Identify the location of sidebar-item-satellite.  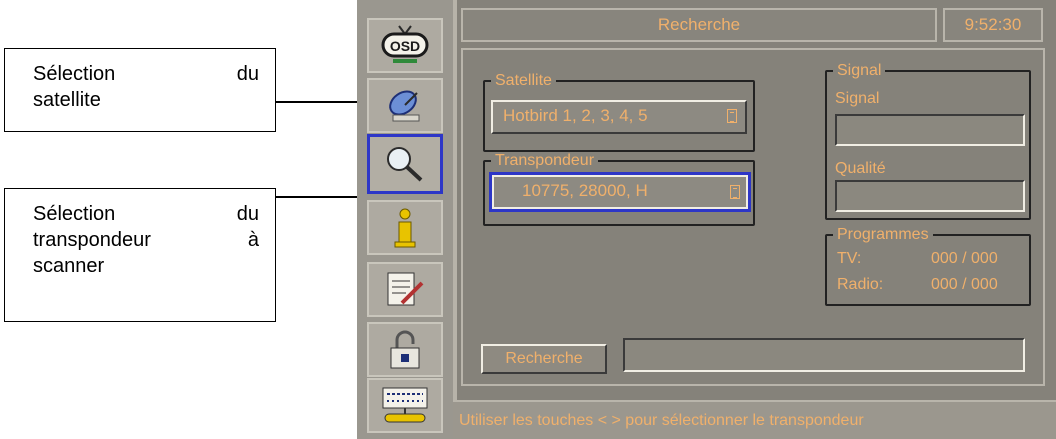
(405, 105).